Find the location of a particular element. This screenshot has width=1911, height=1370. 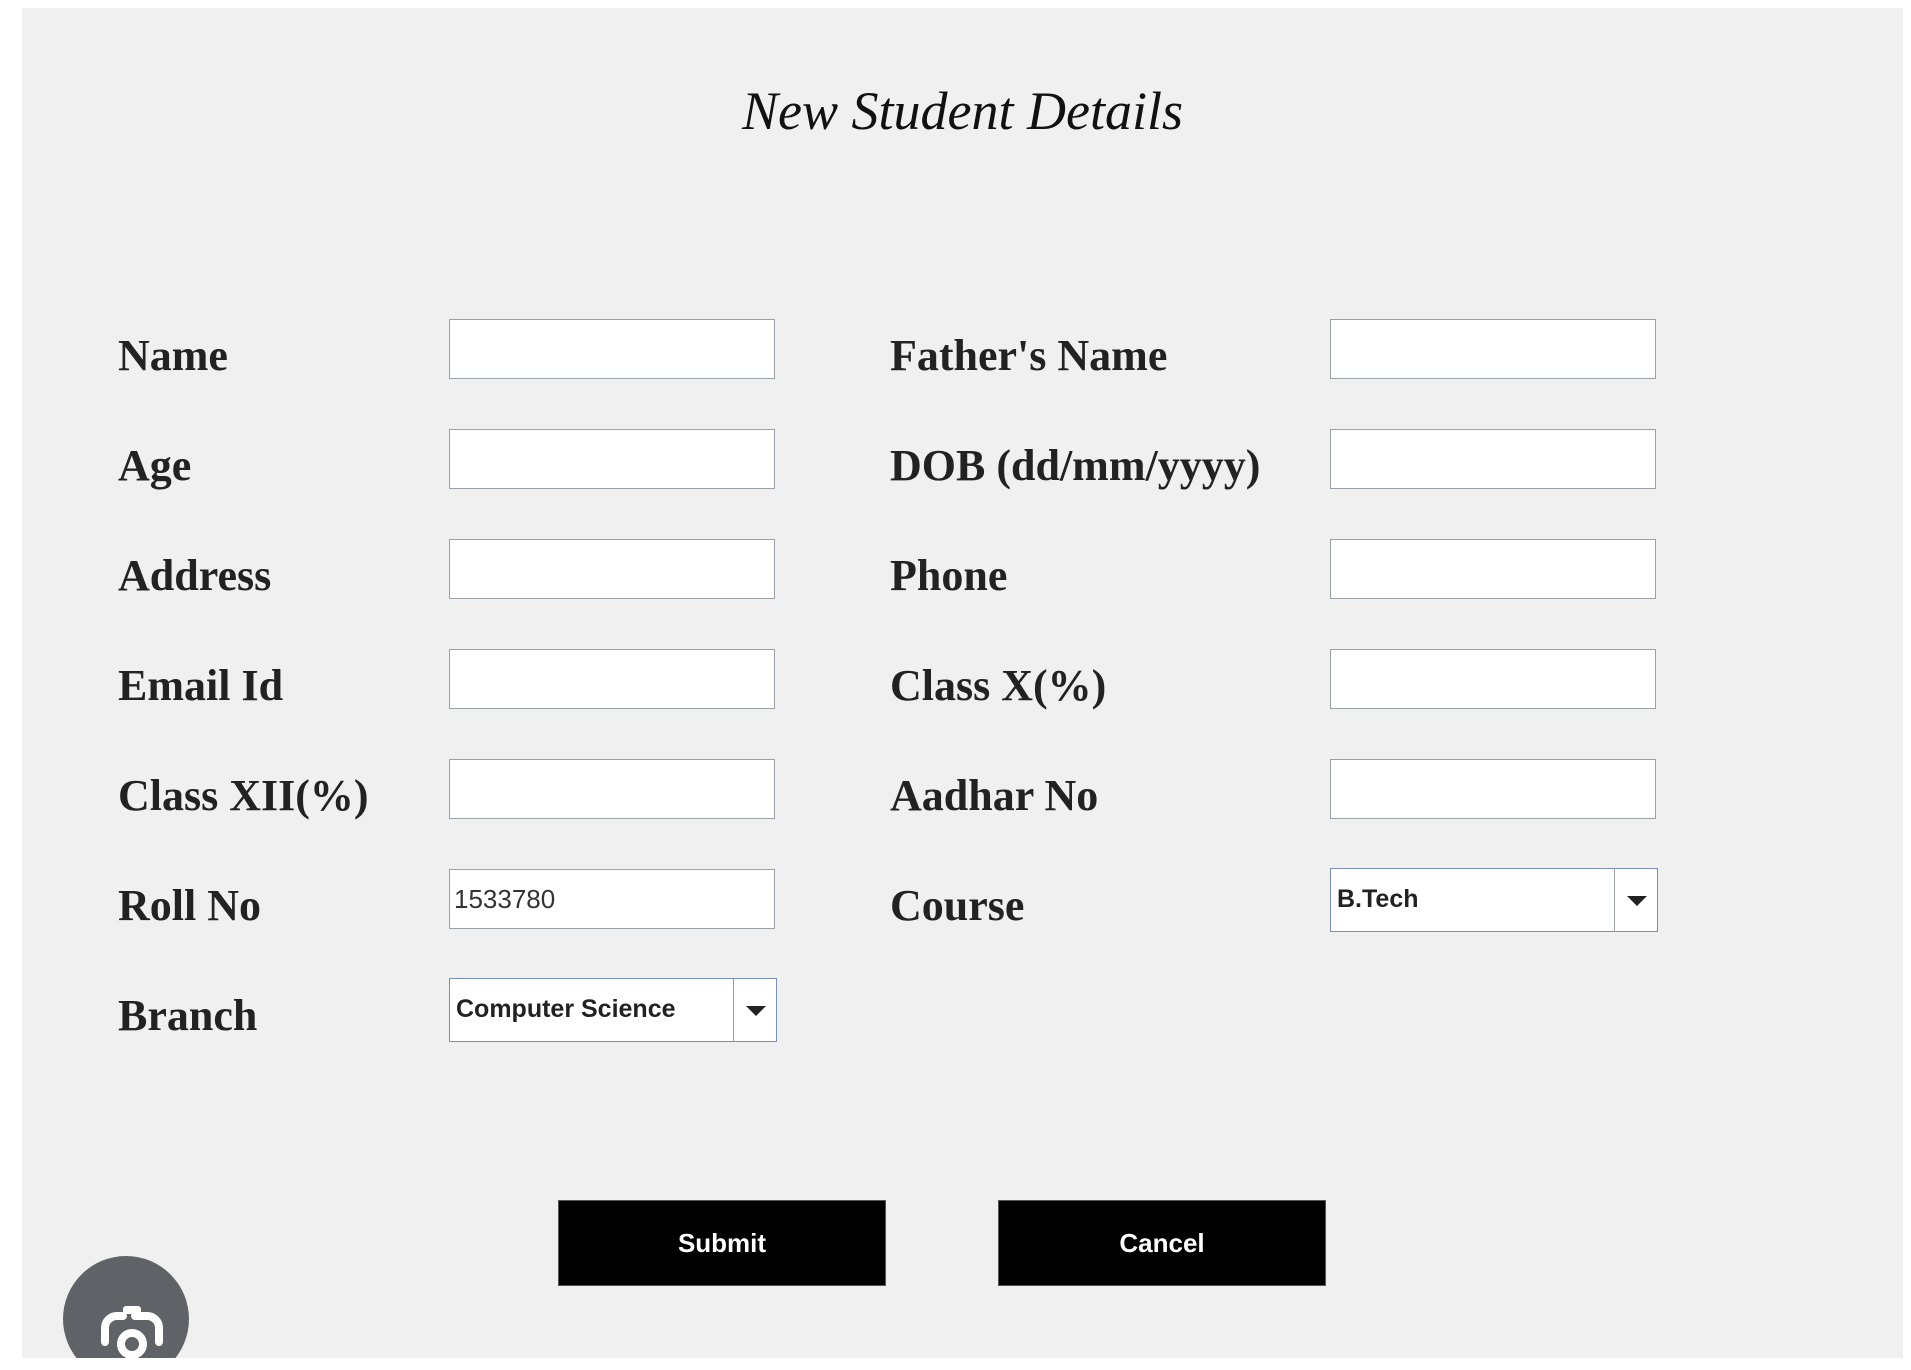

fathers-name-label: Father's Name is located at coordinates (1029, 355).